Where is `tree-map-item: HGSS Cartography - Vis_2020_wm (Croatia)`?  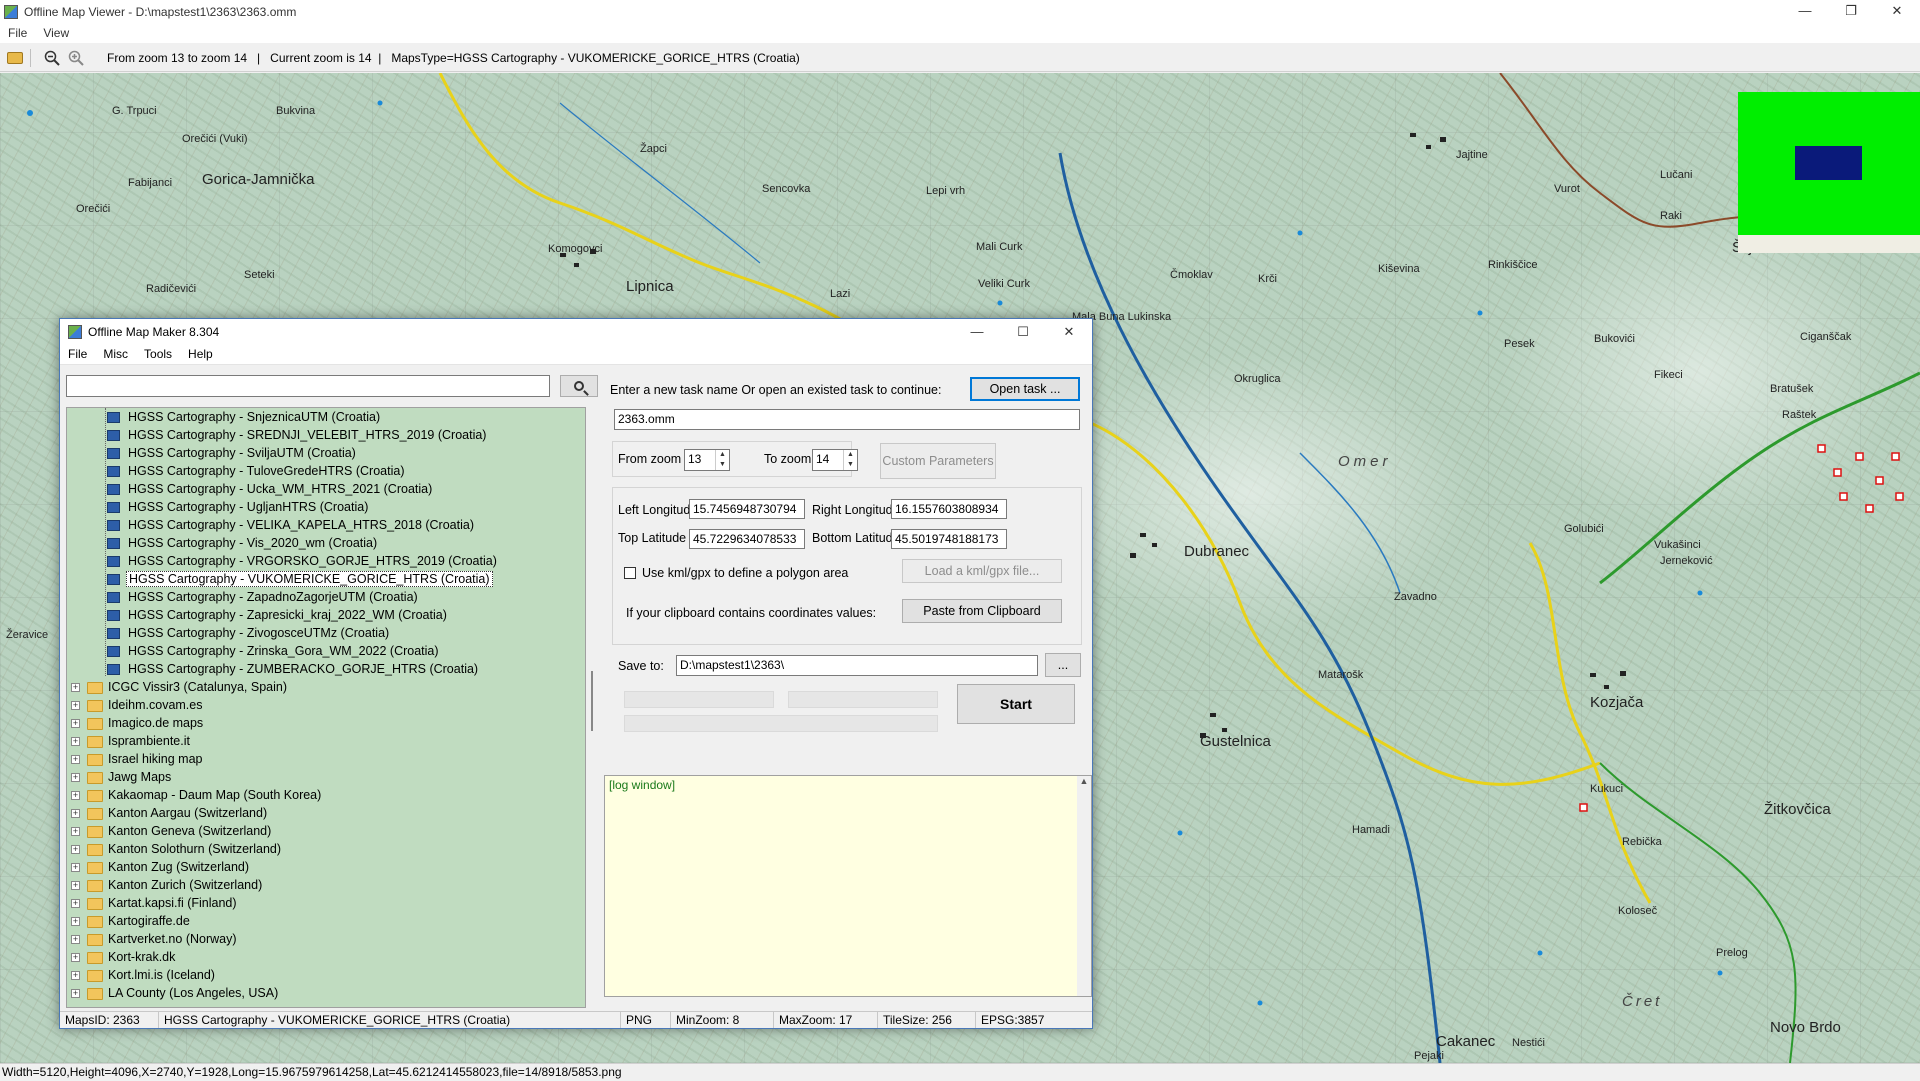
tree-map-item: HGSS Cartography - Vis_2020_wm (Croatia) is located at coordinates (326, 543).